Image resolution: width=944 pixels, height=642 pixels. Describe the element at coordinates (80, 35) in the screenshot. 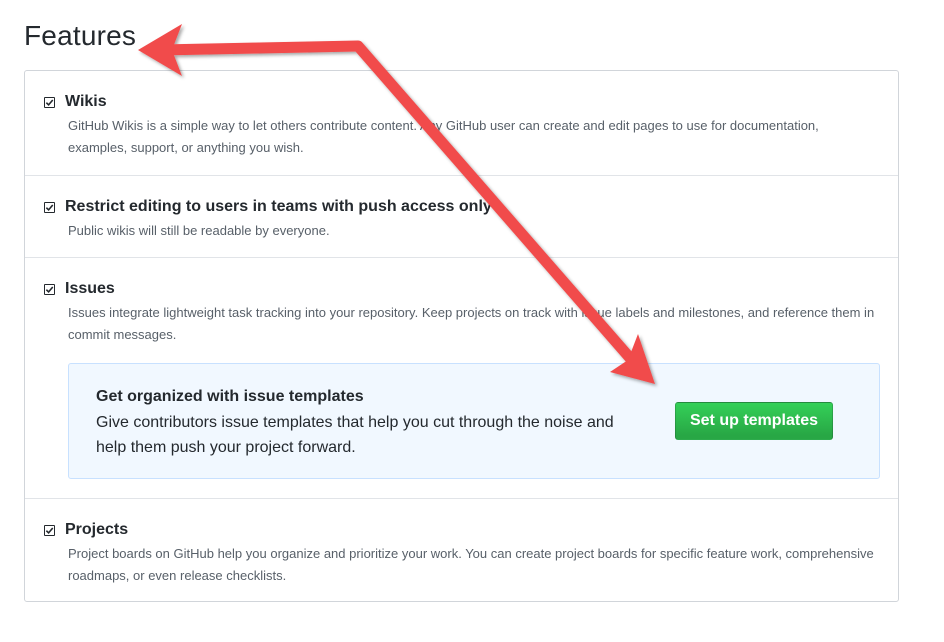

I see `page-title: Features` at that location.